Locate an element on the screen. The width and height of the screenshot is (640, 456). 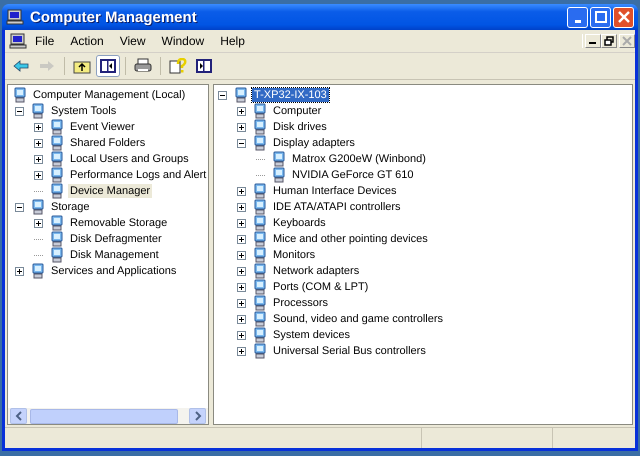
horizontal-scrollbar is located at coordinates (108, 416).